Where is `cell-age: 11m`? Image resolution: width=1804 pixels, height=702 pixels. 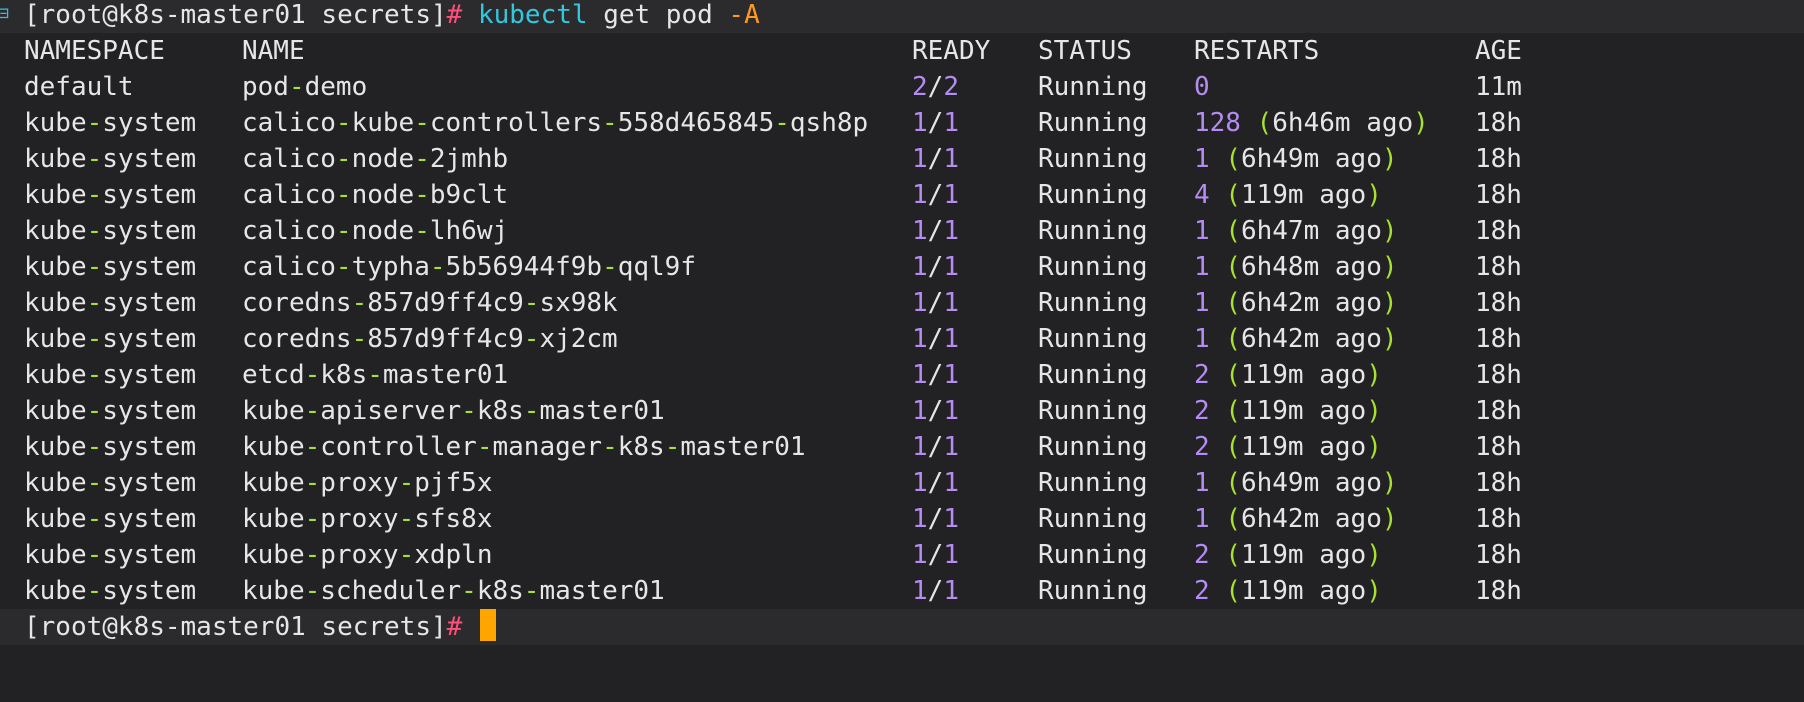
cell-age: 11m is located at coordinates (1498, 87).